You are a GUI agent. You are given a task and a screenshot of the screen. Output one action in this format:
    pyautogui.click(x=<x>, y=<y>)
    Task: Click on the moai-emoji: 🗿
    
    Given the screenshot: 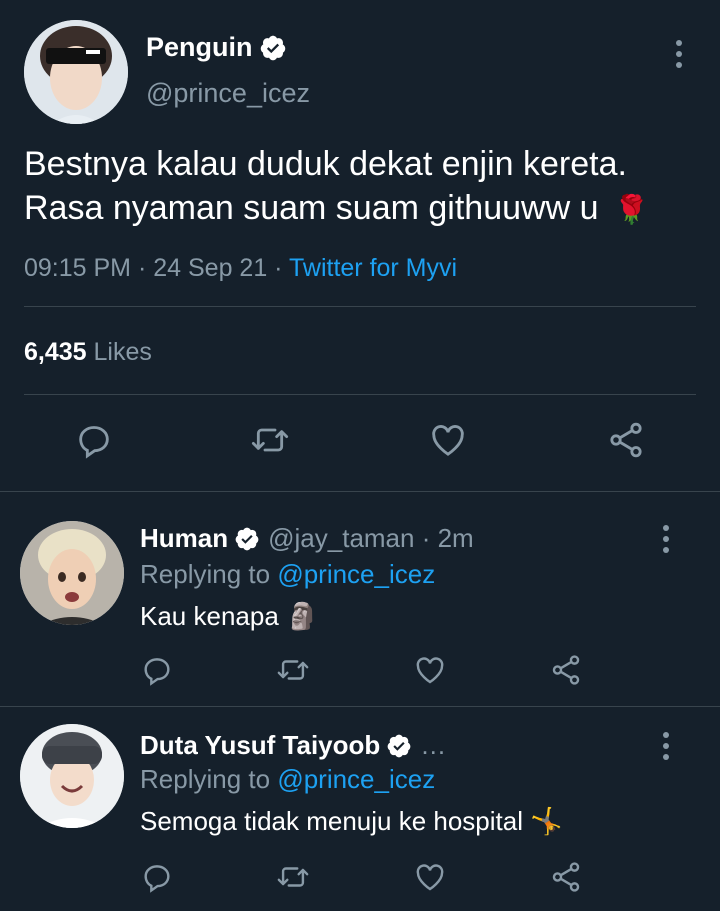 What is the action you would take?
    pyautogui.click(x=302, y=616)
    